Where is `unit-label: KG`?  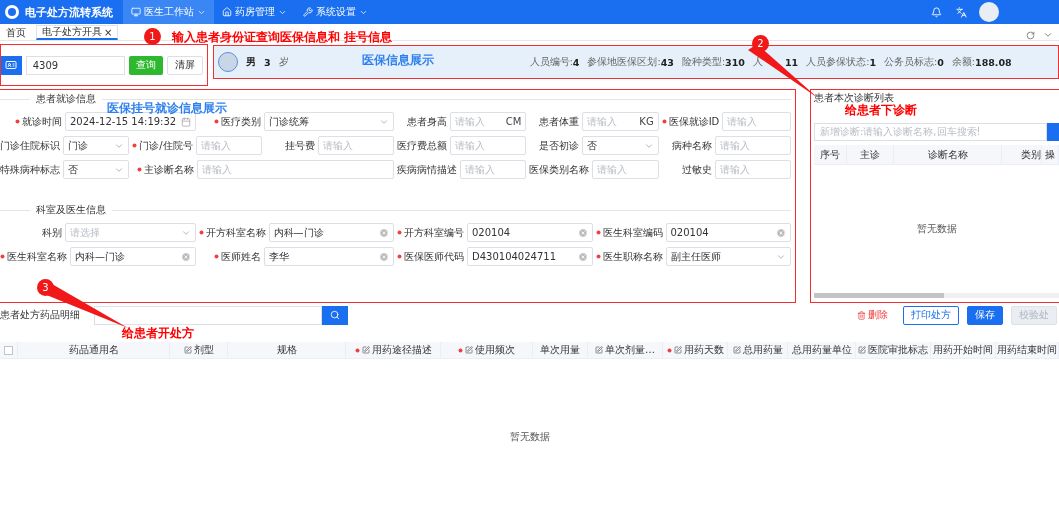
unit-label: KG is located at coordinates (646, 121).